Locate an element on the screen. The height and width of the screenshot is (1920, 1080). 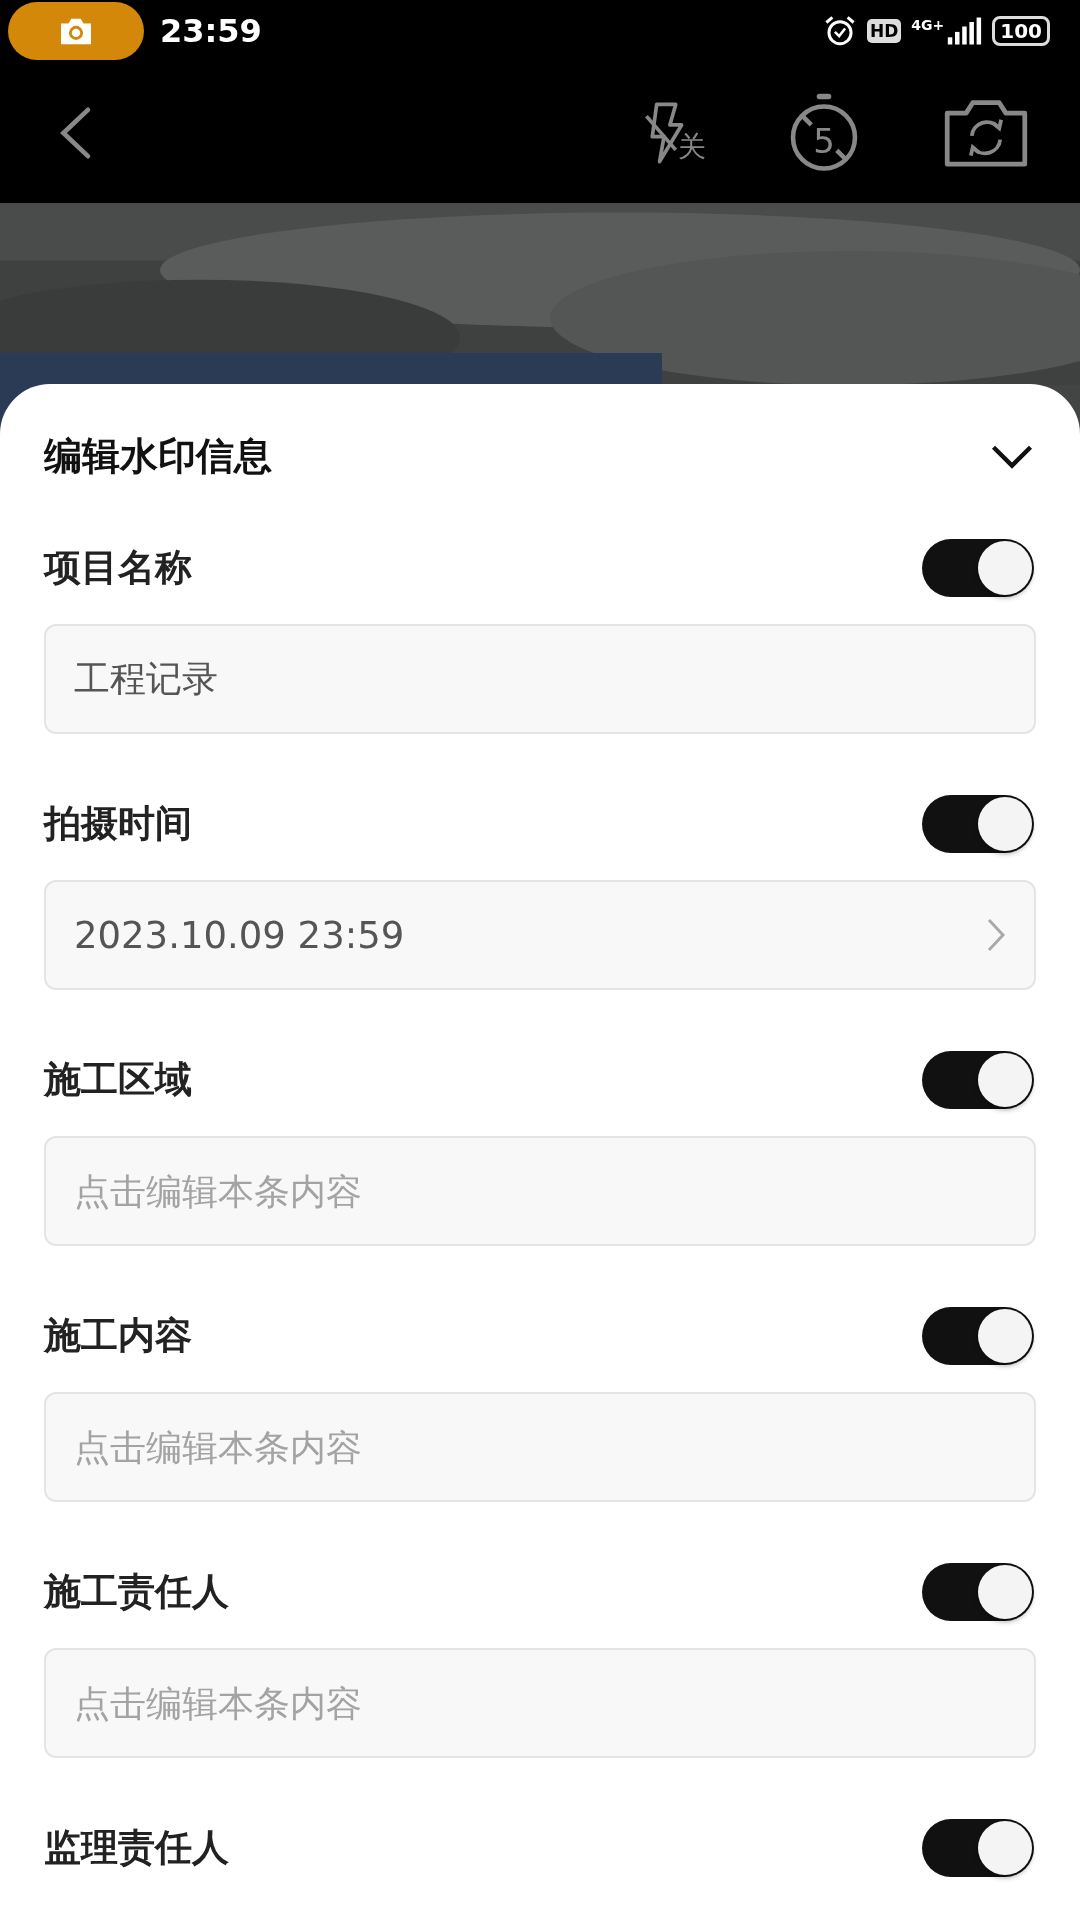
battery-level: 100 is located at coordinates (1021, 31).